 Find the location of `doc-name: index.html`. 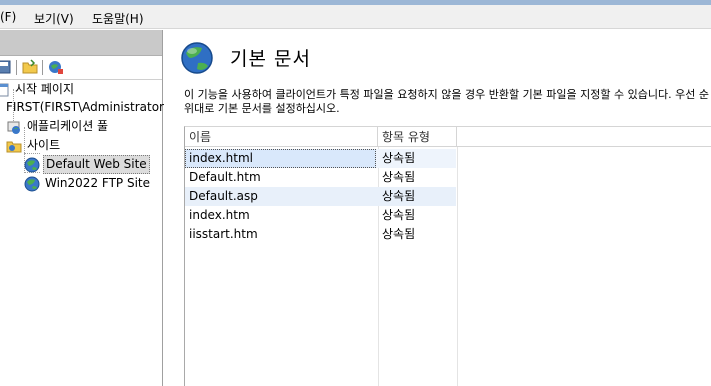

doc-name: index.html is located at coordinates (280, 158).